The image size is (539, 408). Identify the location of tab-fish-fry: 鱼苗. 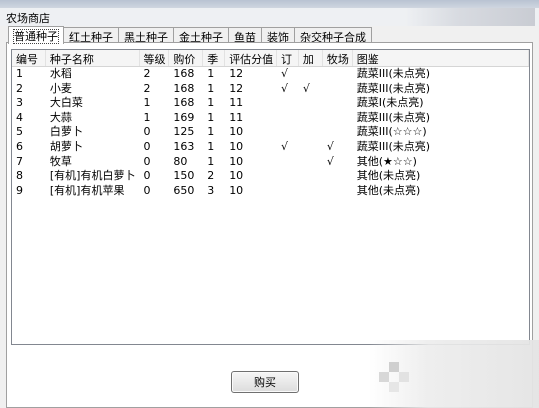
(245, 35).